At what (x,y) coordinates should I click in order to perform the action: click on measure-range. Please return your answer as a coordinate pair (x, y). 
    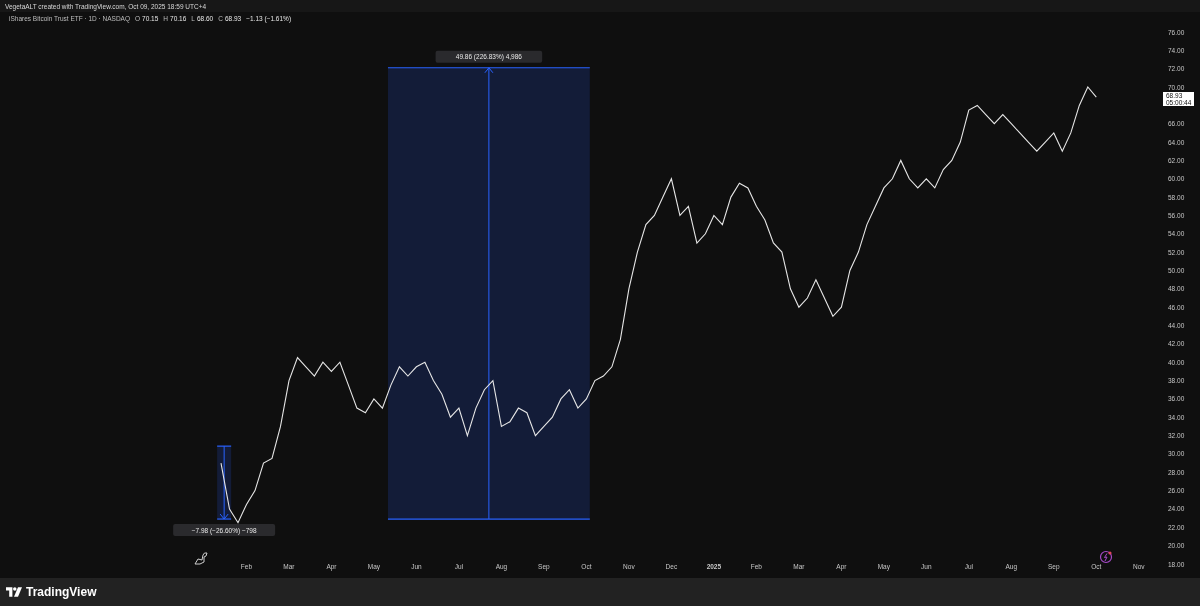
    Looking at the image, I should click on (224, 482).